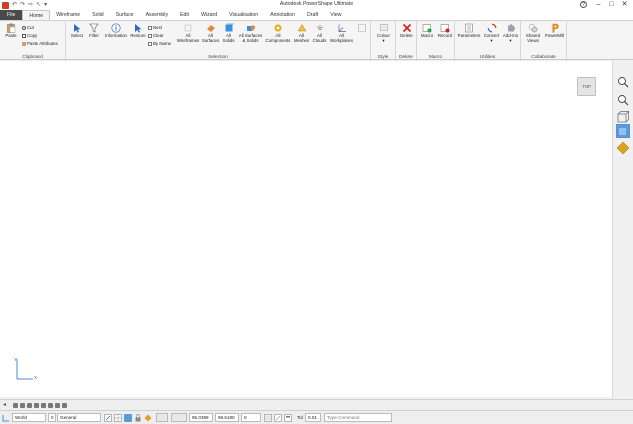 The image size is (633, 424). Describe the element at coordinates (250, 33) in the screenshot. I see `all-surfaces-solids-button: All Surfaces & Solids` at that location.